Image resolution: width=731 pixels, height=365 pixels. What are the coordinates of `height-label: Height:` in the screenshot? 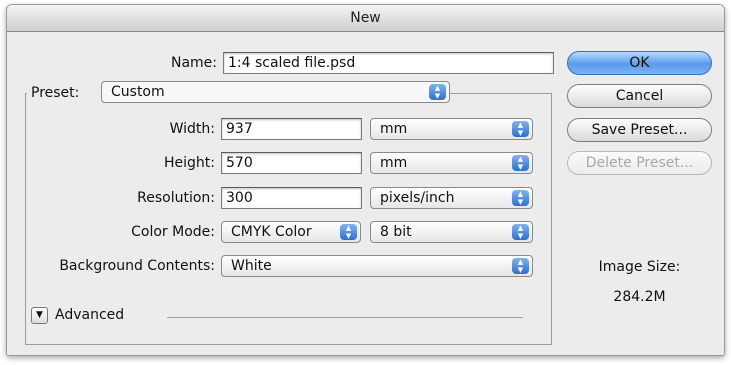 It's located at (189, 163).